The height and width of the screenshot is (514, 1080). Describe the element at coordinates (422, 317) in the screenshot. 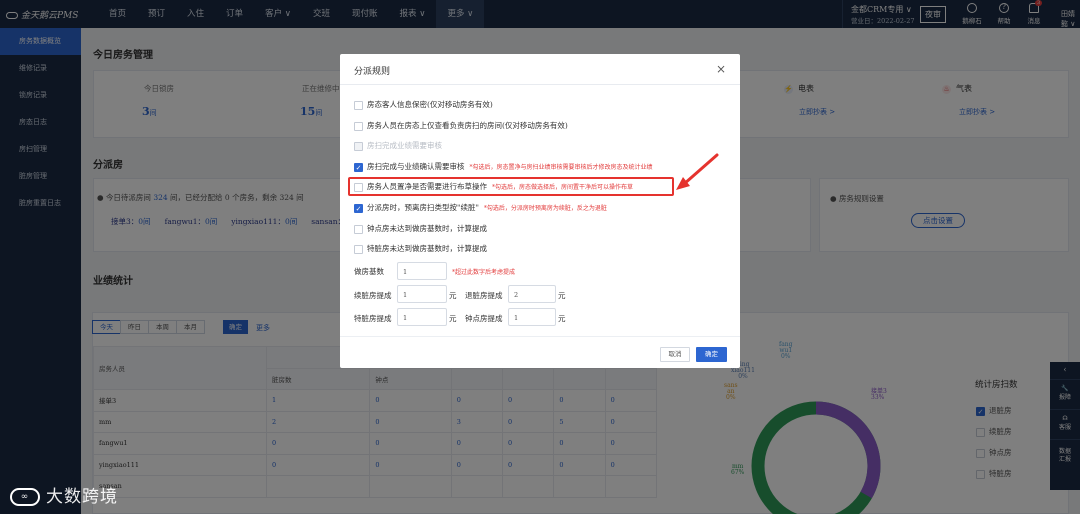

I see `special-commission-input: 1` at that location.